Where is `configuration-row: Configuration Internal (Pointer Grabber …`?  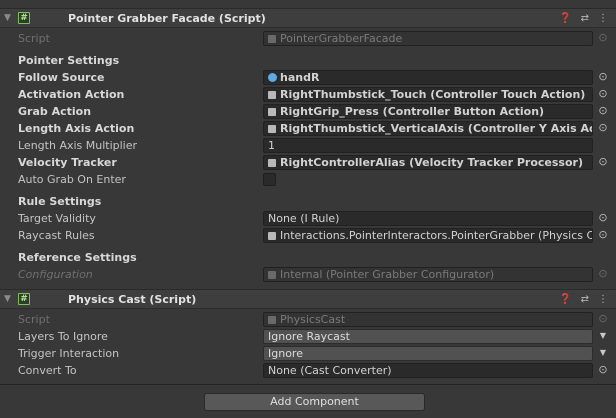 configuration-row: Configuration Internal (Pointer Grabber … is located at coordinates (308, 274).